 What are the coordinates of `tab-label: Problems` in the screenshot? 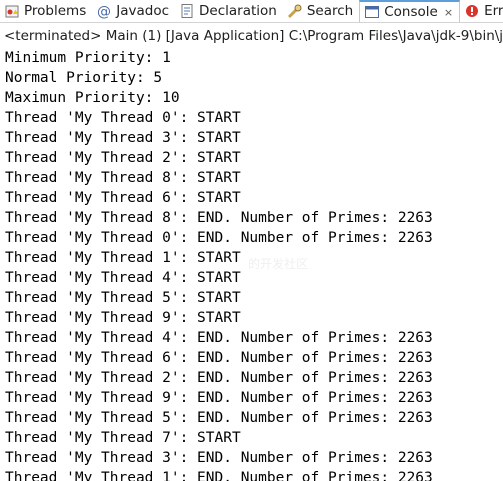 It's located at (55, 11).